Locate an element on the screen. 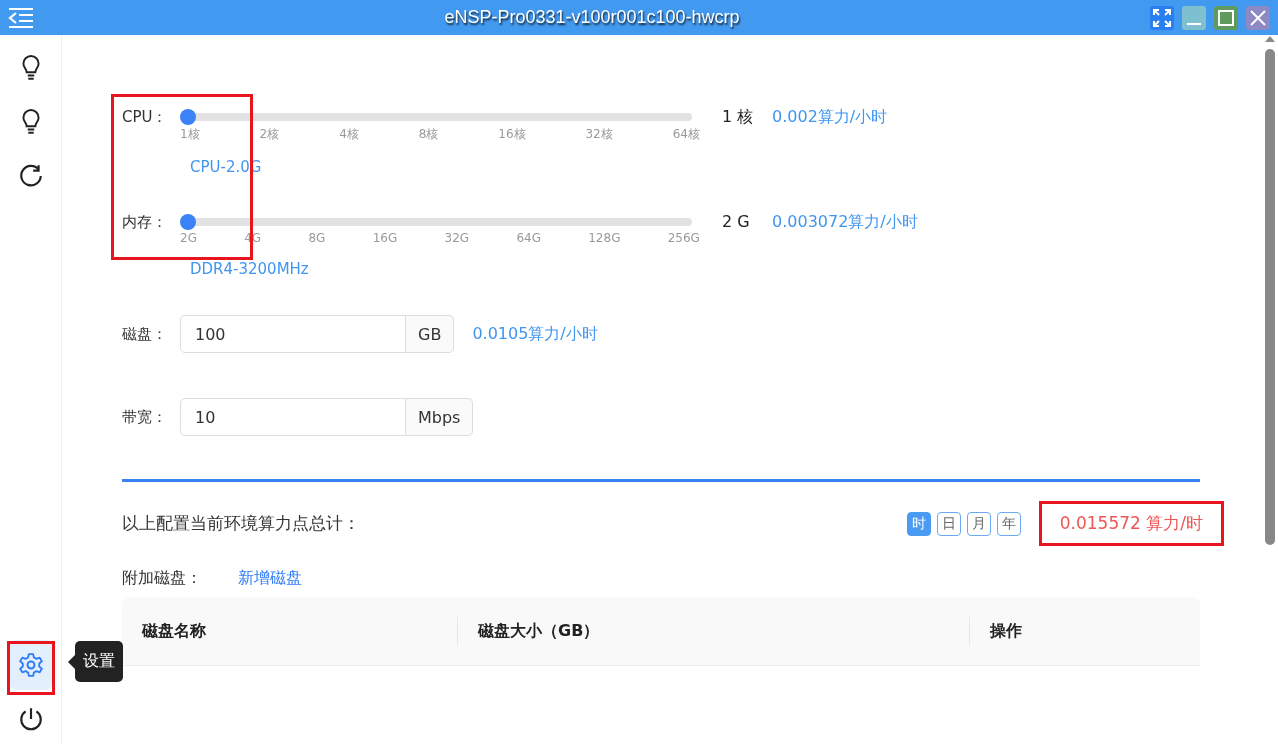  price-text: 0.003072算力/小时 is located at coordinates (845, 222).